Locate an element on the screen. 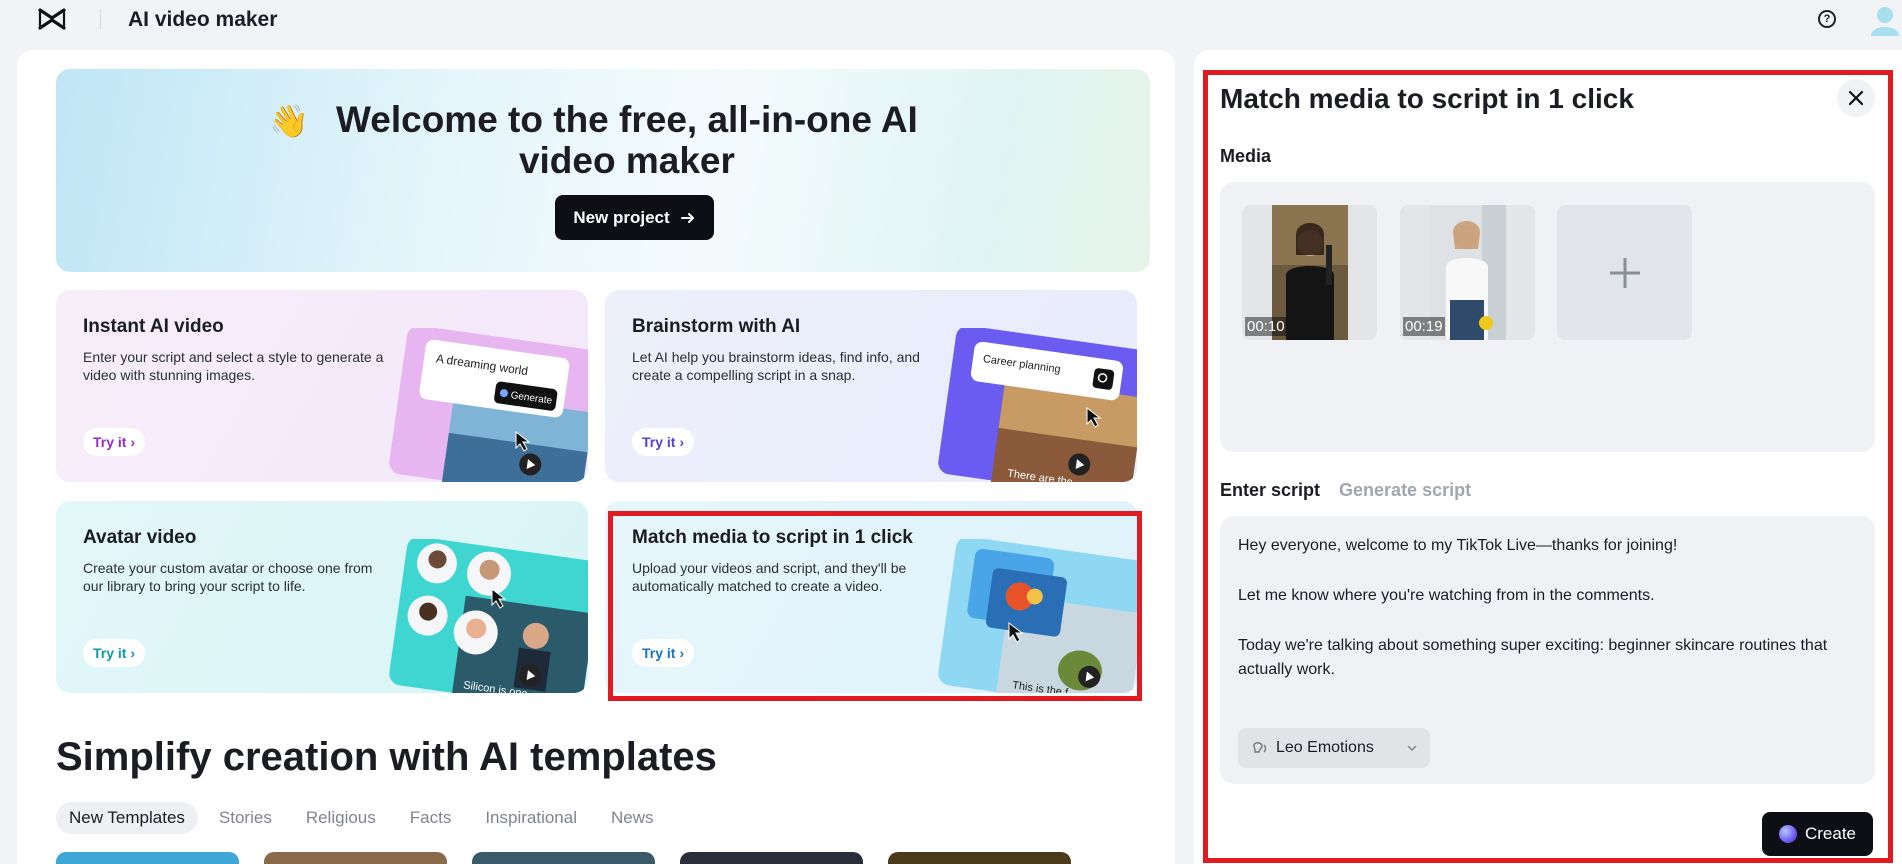 The height and width of the screenshot is (864, 1902). waving-hand-icon: 👋 is located at coordinates (289, 121).